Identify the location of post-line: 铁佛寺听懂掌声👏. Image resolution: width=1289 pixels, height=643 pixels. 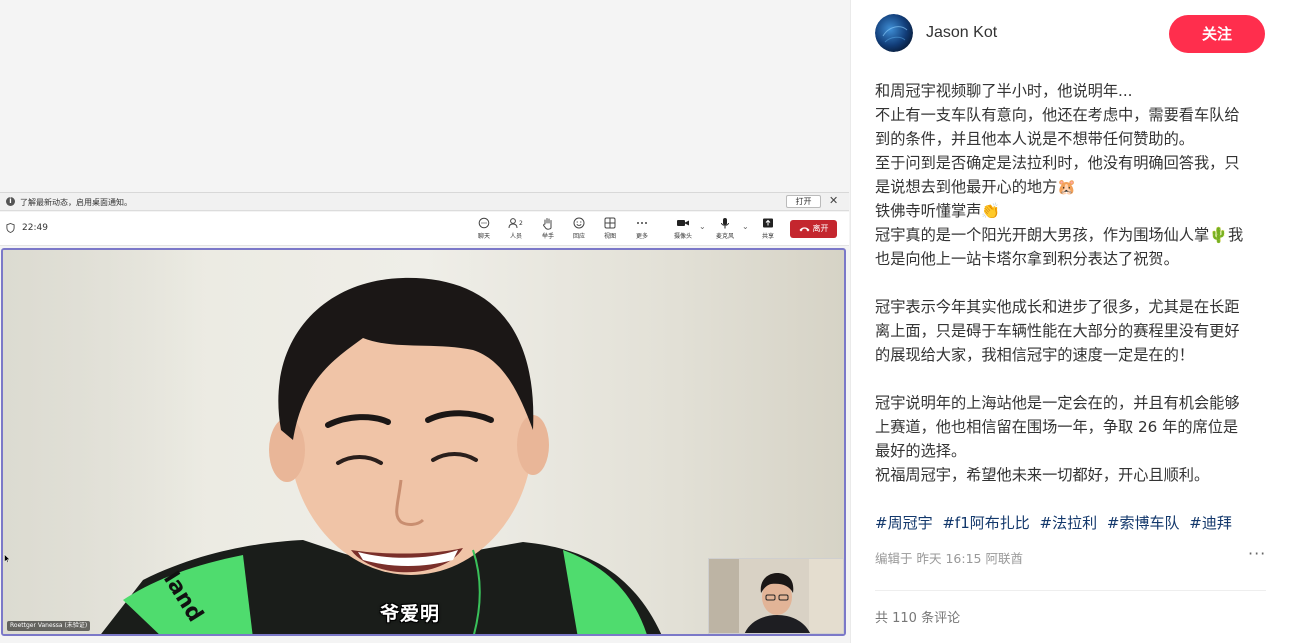
(938, 211).